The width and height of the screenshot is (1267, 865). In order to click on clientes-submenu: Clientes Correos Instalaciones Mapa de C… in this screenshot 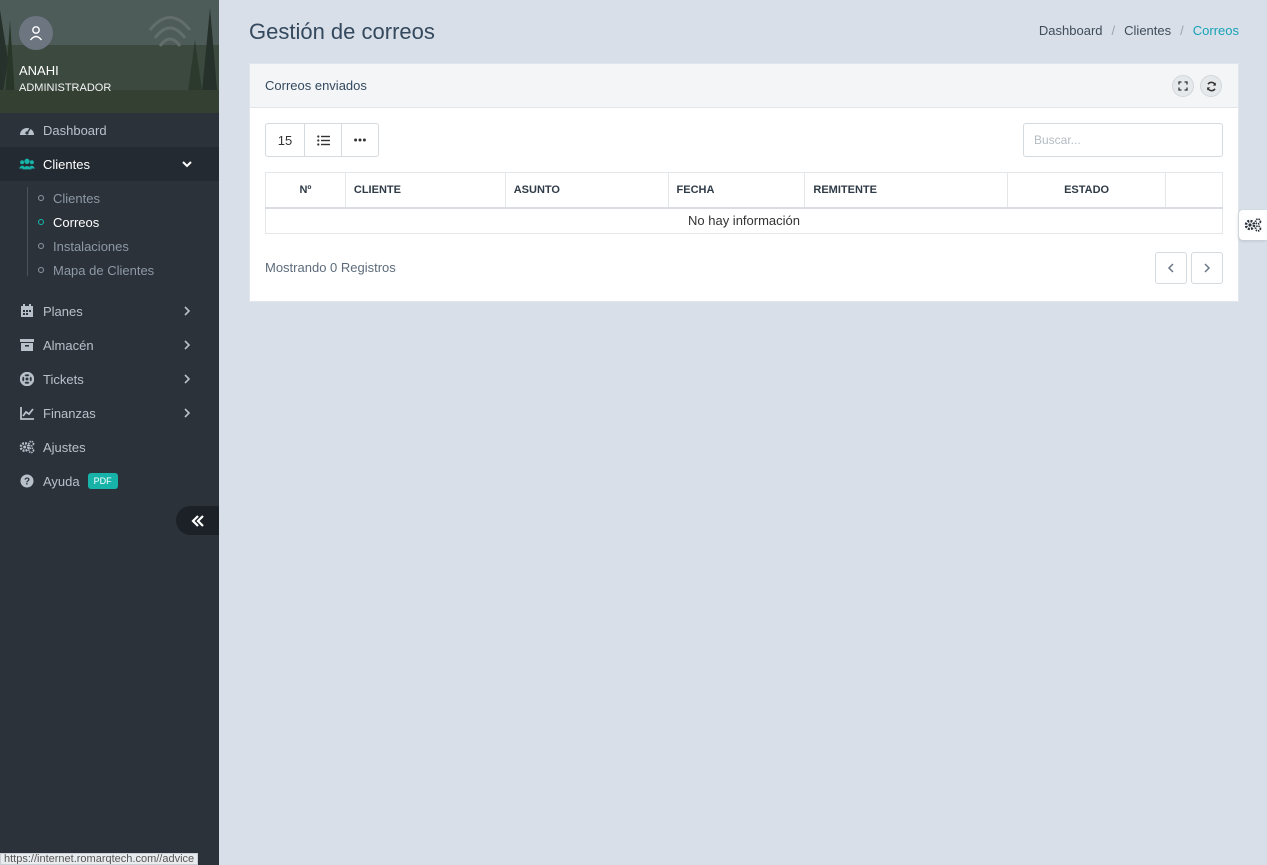, I will do `click(109, 234)`.